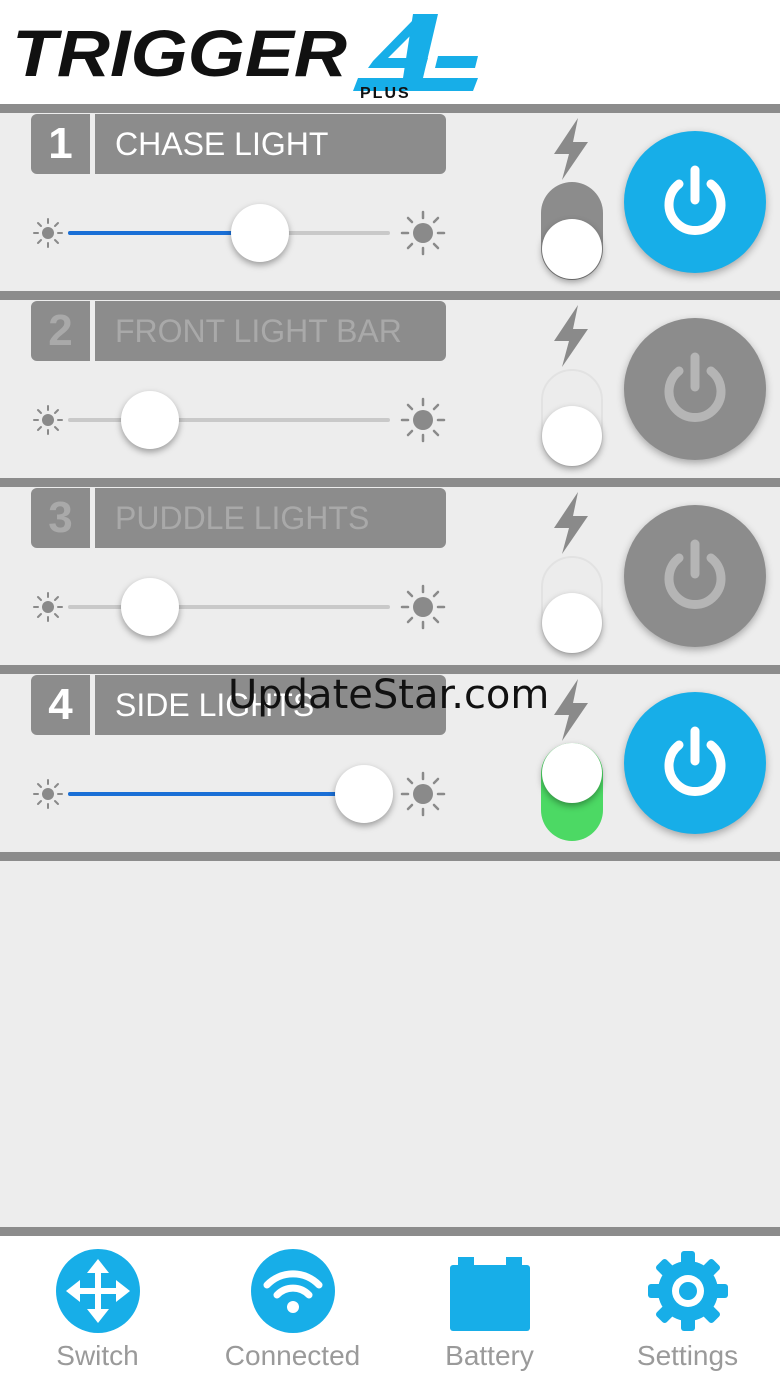  Describe the element at coordinates (97, 1291) in the screenshot. I see `move-arrows-icon` at that location.